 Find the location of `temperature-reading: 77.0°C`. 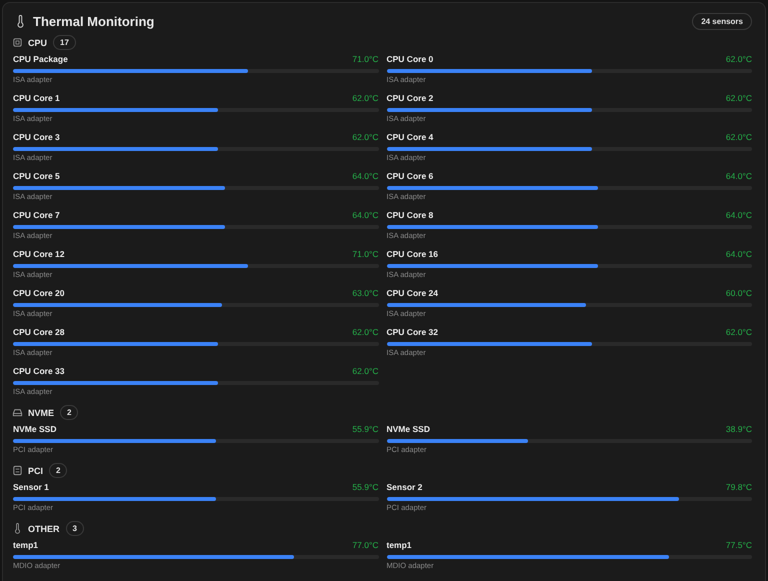

temperature-reading: 77.0°C is located at coordinates (365, 545).